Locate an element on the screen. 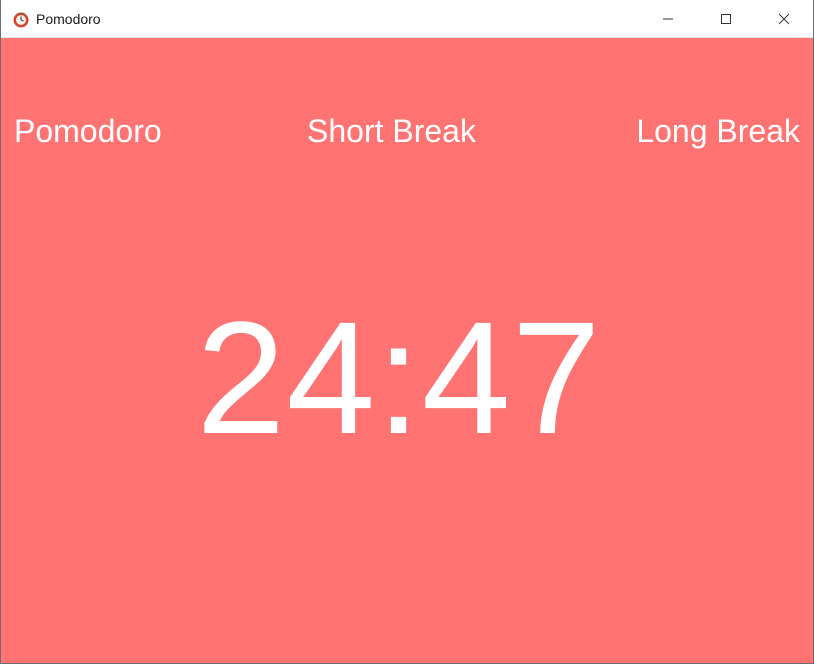  window-controls is located at coordinates (726, 19).